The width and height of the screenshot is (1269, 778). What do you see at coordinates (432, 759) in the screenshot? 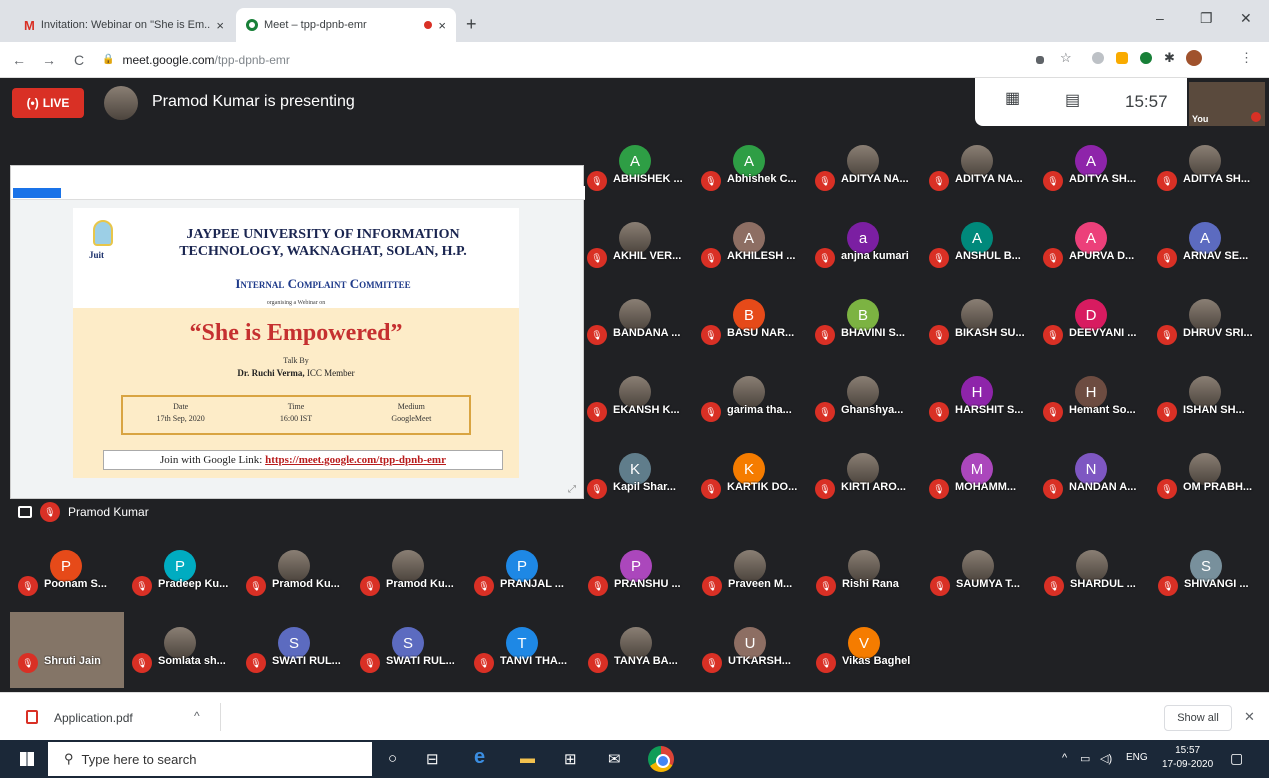
I see `task-view-icon: ⊟` at bounding box center [432, 759].